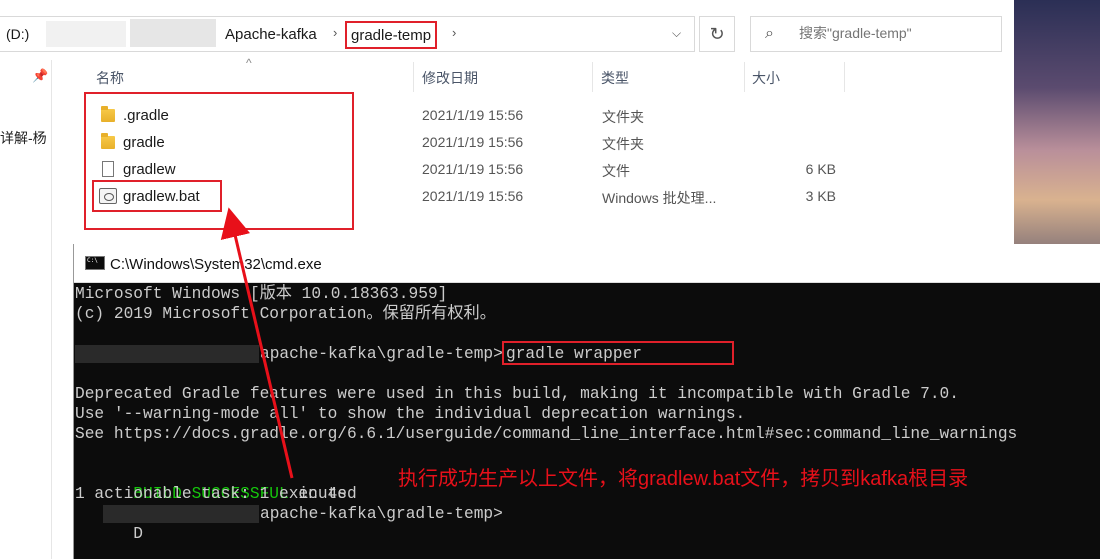  Describe the element at coordinates (450, 78) in the screenshot. I see `column-date-header: 修改日期` at that location.